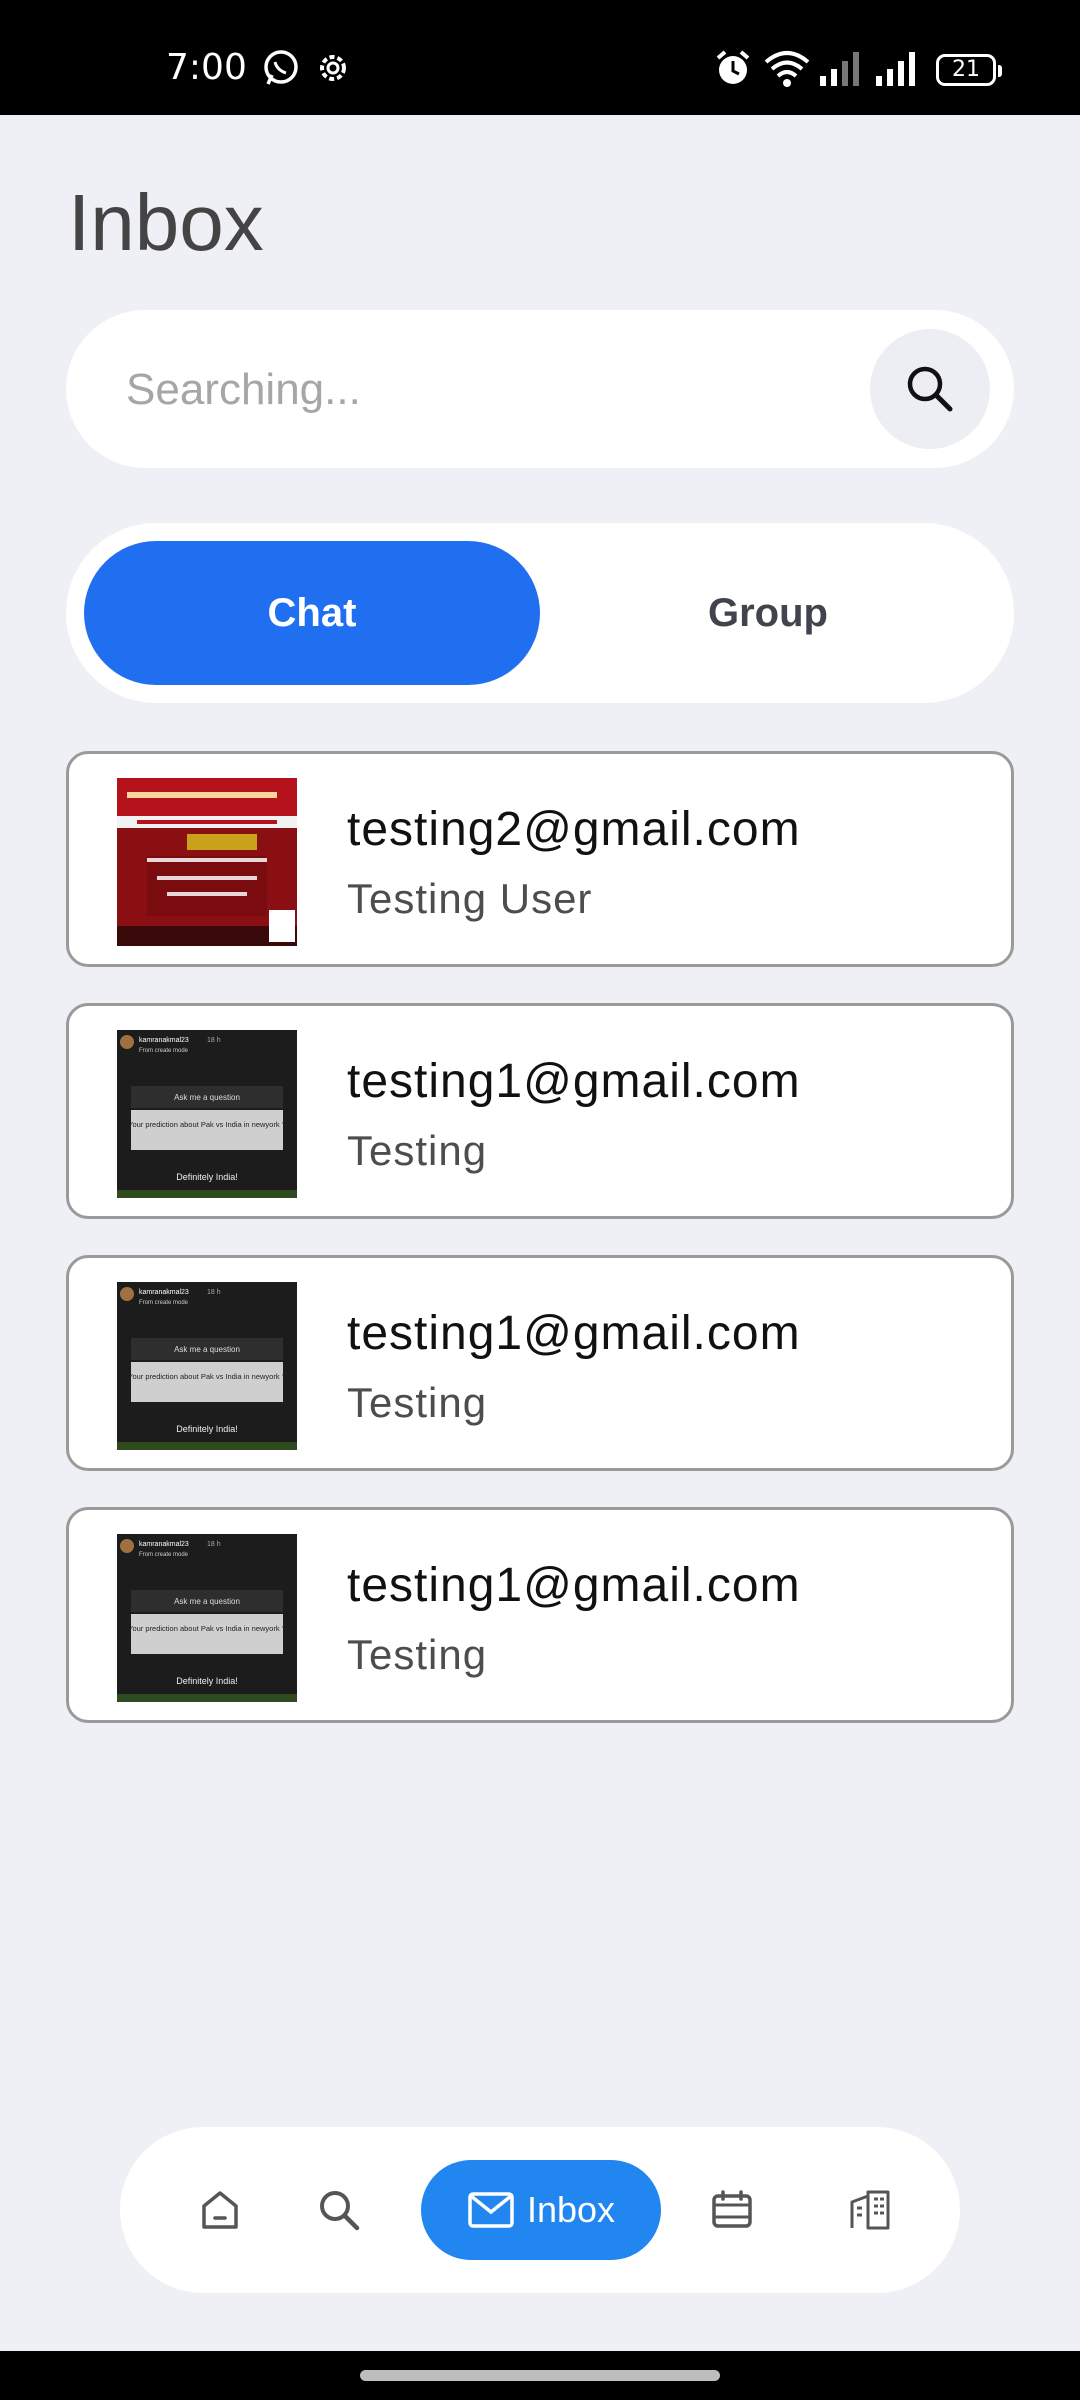 The height and width of the screenshot is (2400, 1080). I want to click on building-icon, so click(870, 2210).